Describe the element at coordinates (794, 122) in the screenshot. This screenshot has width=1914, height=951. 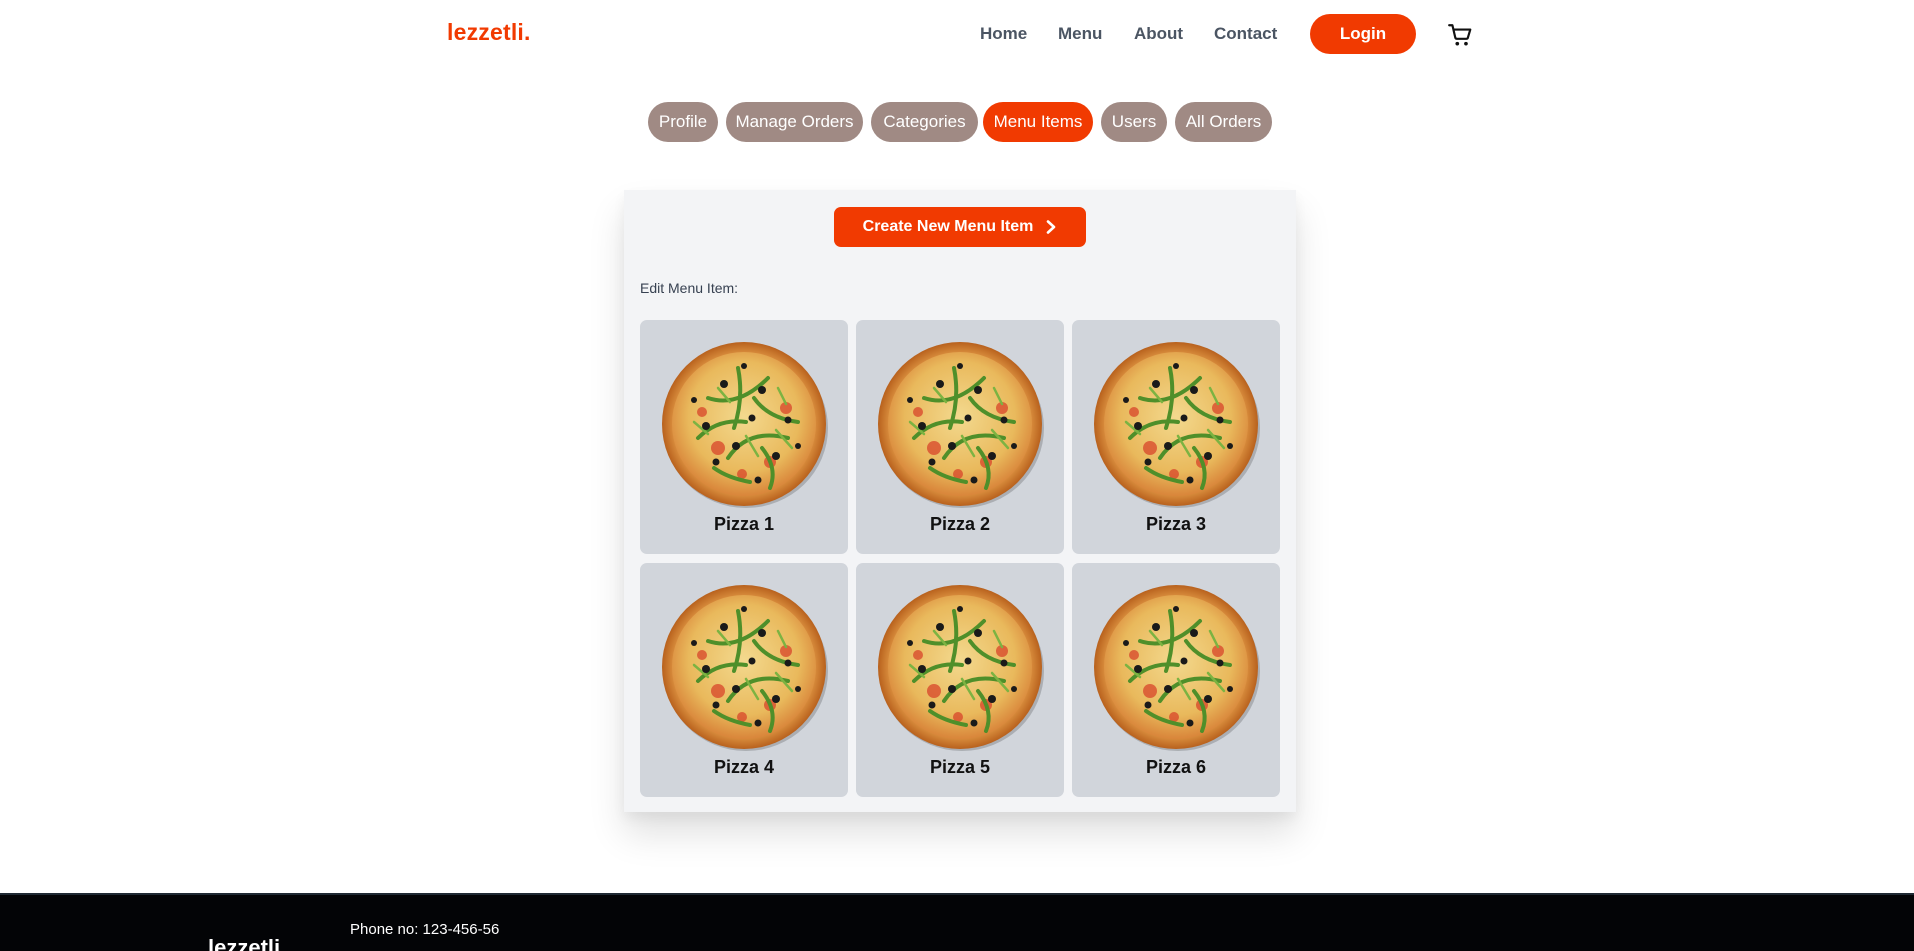
I see `tab-manage-orders: Manage Orders` at that location.